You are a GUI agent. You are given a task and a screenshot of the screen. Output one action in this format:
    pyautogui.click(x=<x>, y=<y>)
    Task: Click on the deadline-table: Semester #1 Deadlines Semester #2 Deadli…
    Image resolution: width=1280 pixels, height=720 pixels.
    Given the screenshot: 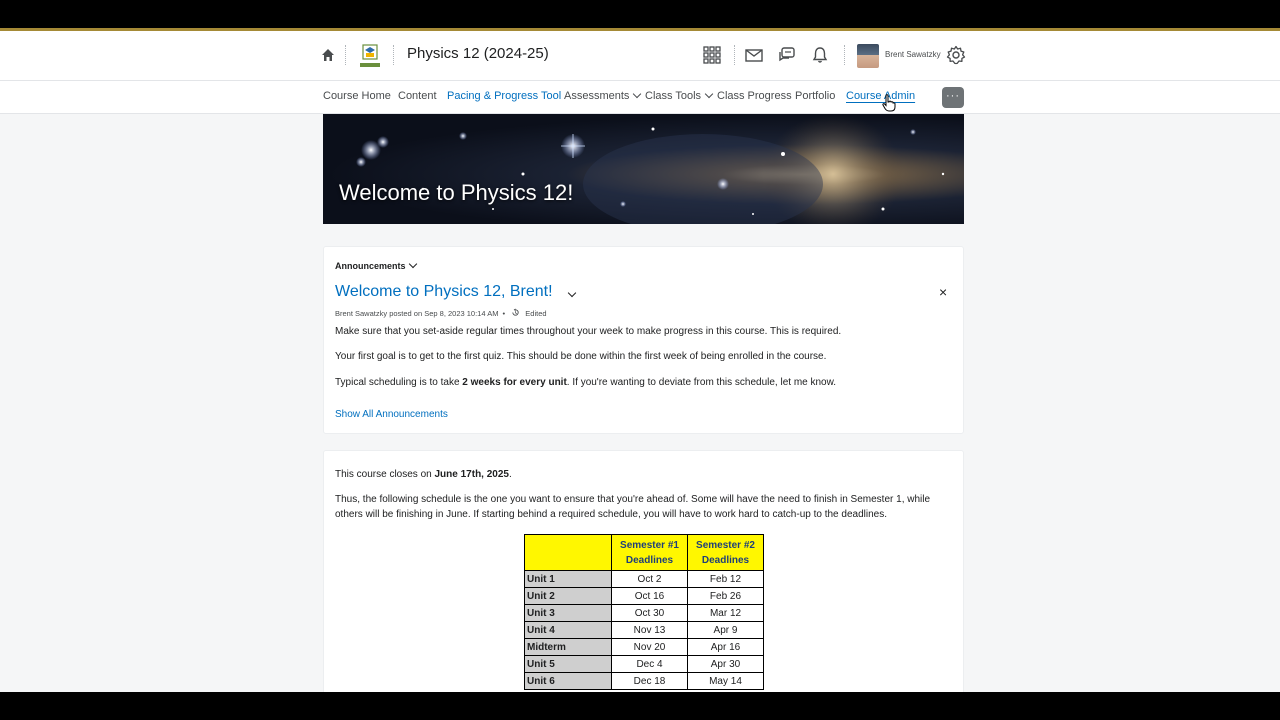 What is the action you would take?
    pyautogui.click(x=644, y=612)
    